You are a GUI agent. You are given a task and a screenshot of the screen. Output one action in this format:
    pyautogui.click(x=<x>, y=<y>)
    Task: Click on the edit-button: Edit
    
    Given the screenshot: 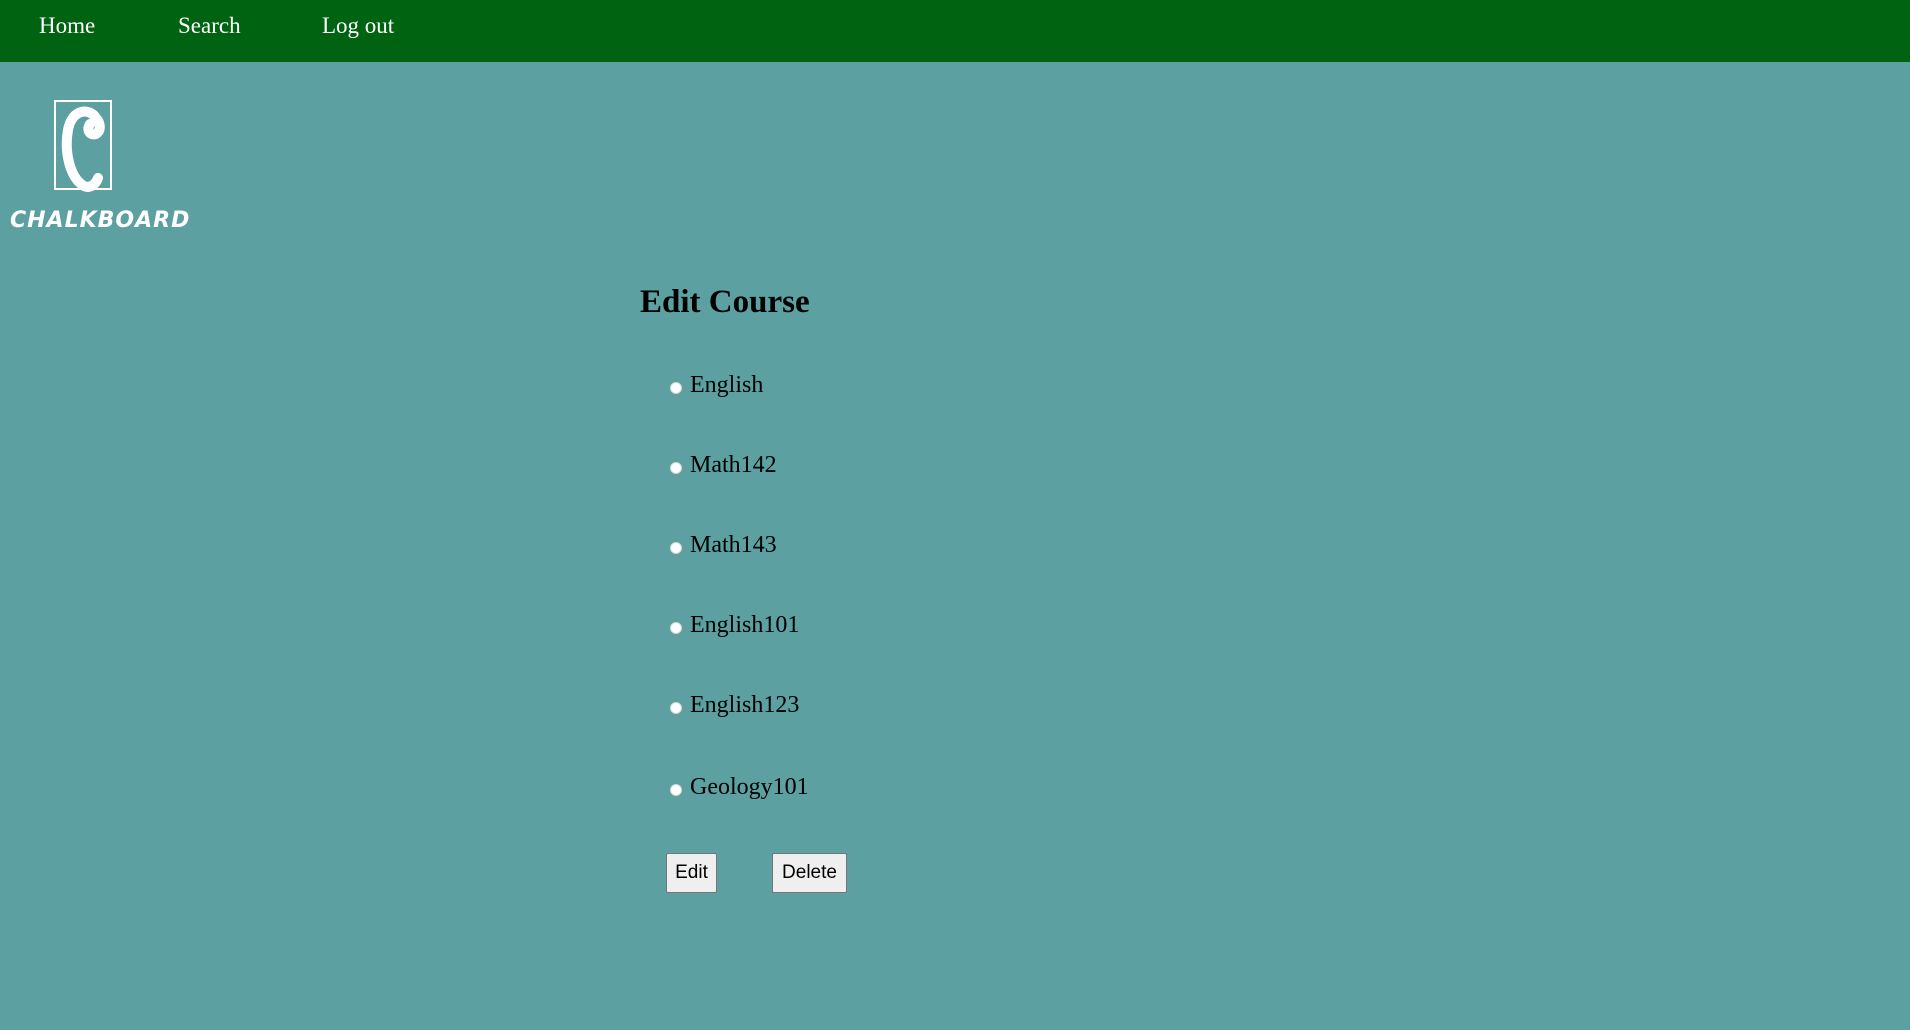 What is the action you would take?
    pyautogui.click(x=691, y=873)
    